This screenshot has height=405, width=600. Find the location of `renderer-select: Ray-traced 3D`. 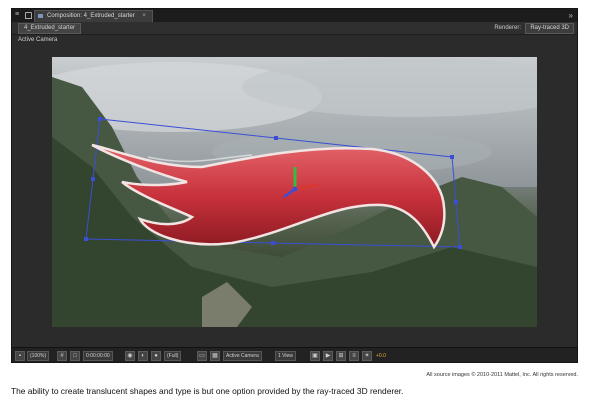

renderer-select: Ray-traced 3D is located at coordinates (549, 28).